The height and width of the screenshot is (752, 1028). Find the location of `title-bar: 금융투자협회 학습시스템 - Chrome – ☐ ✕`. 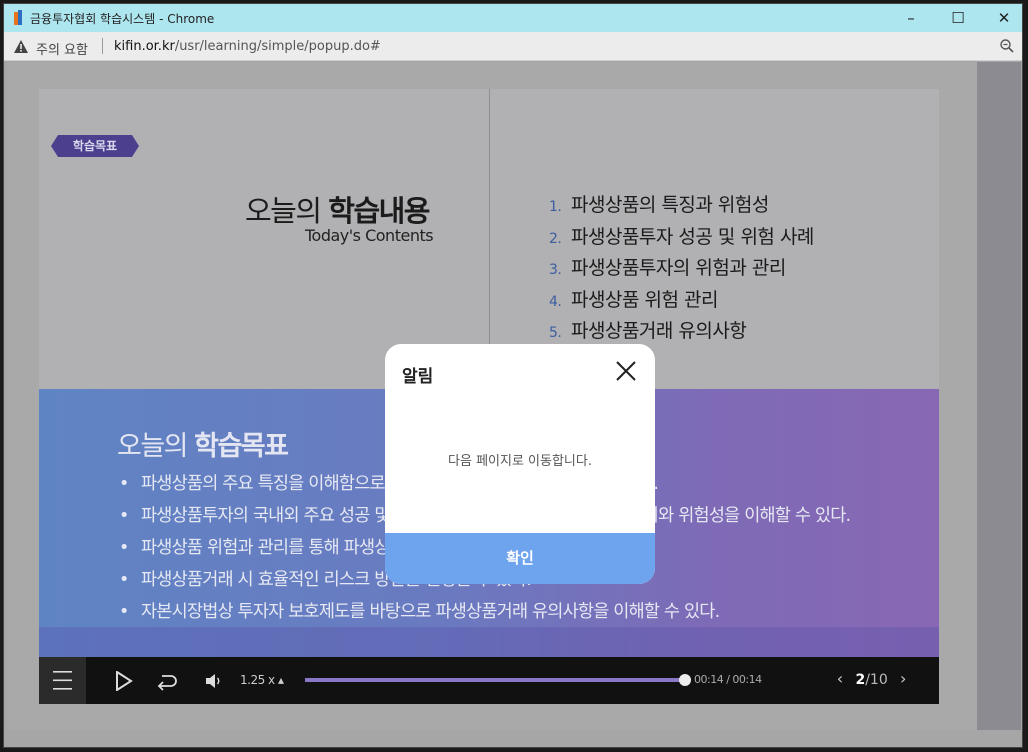

title-bar: 금융투자협회 학습시스템 - Chrome – ☐ ✕ is located at coordinates (513, 18).